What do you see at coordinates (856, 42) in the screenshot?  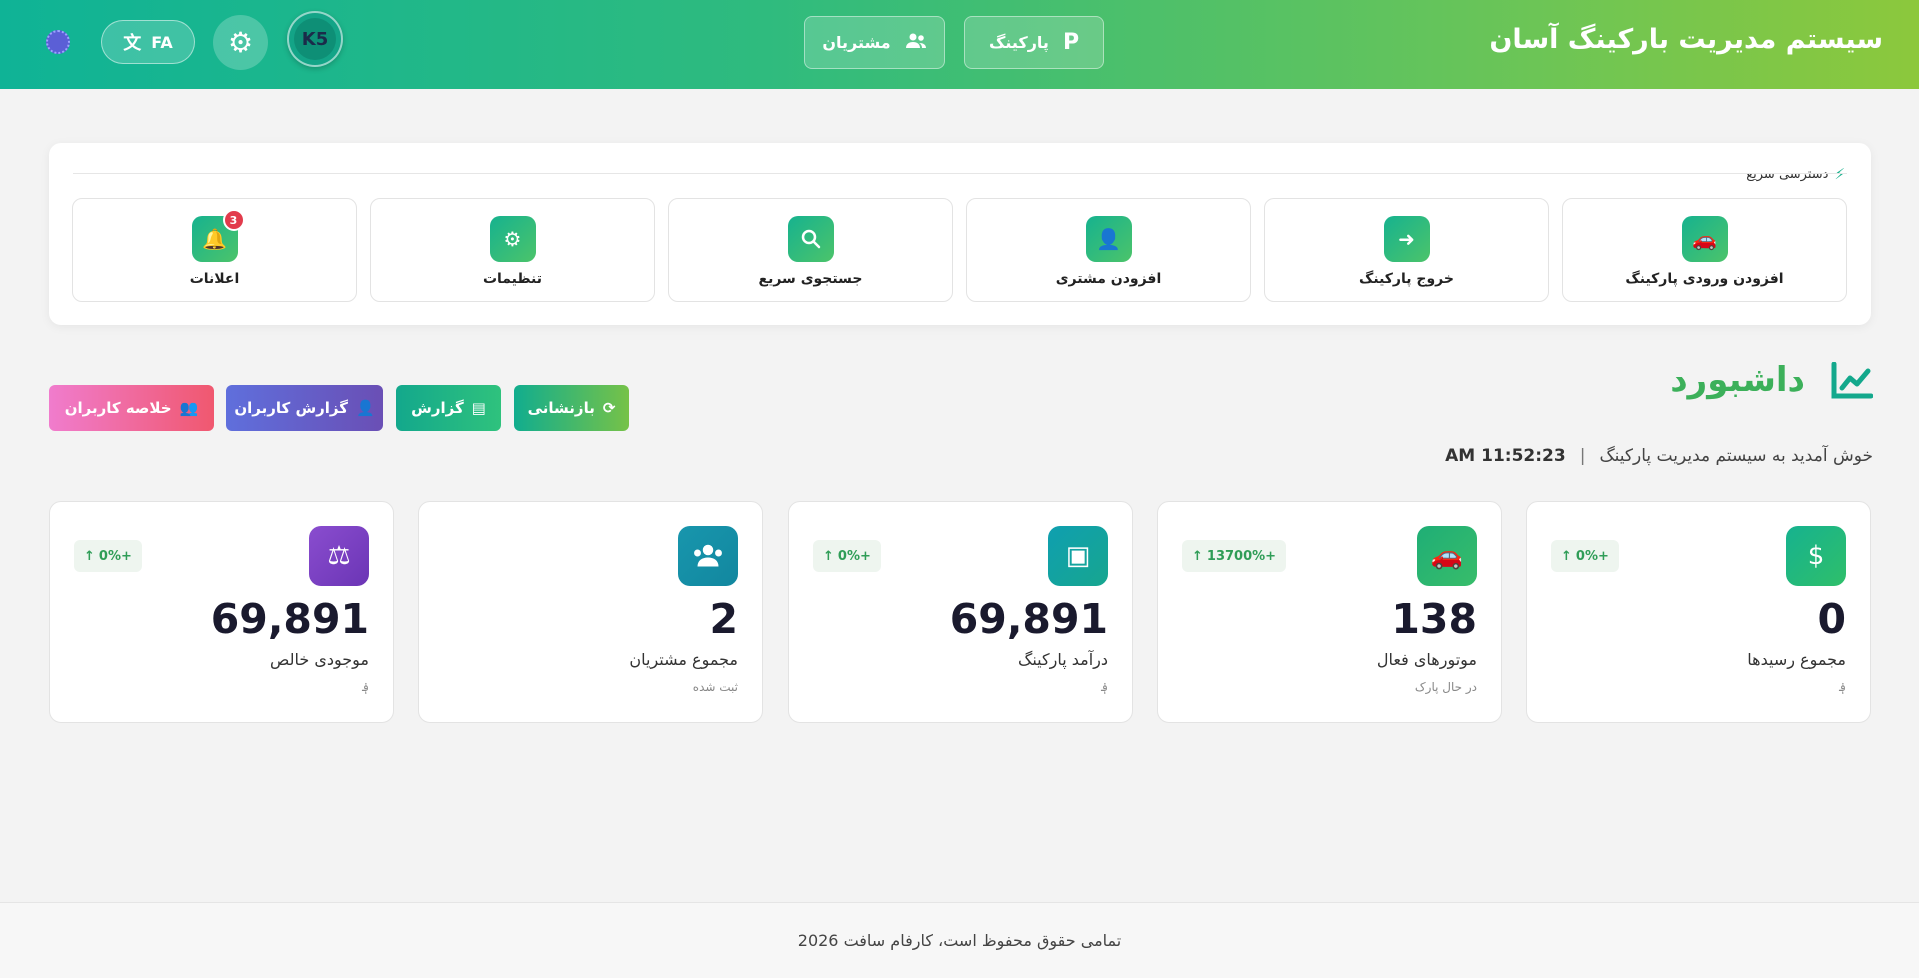 I see `nav-customers-label: مشتریان` at bounding box center [856, 42].